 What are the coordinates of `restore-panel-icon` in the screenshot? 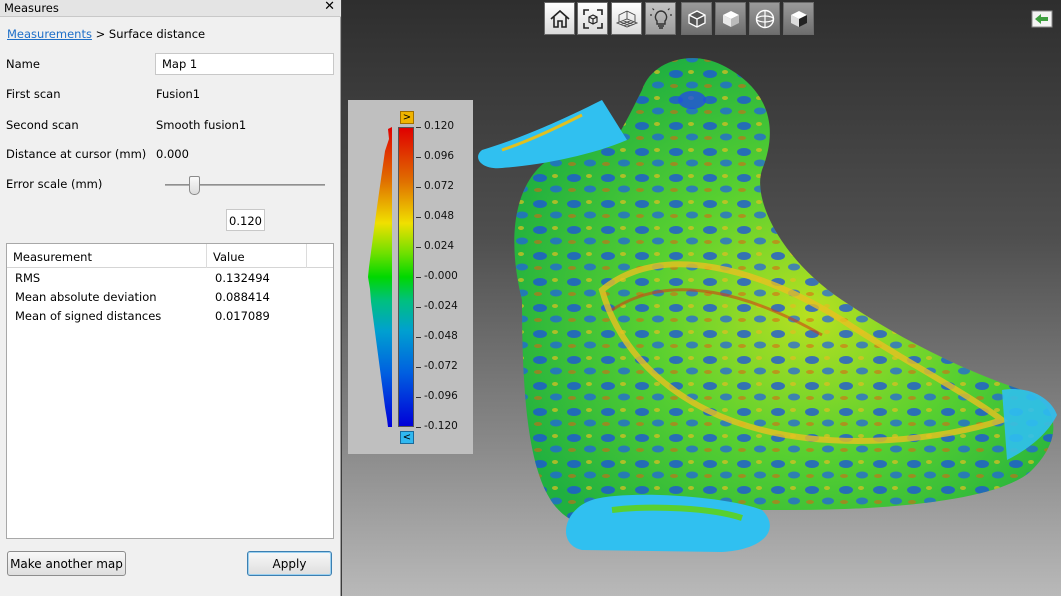 It's located at (1042, 19).